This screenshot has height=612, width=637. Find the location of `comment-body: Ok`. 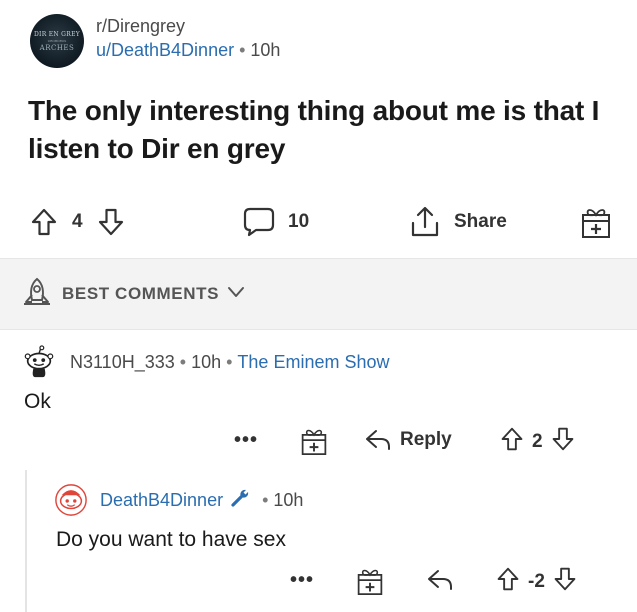

comment-body: Ok is located at coordinates (37, 401).